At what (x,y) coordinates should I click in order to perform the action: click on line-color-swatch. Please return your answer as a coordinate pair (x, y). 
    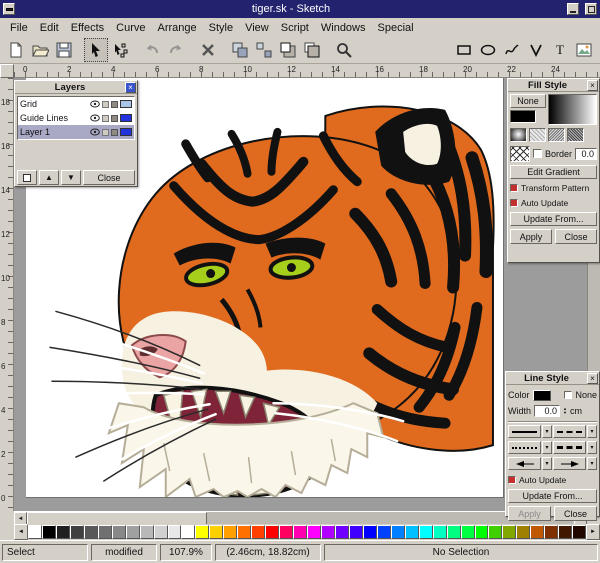
    Looking at the image, I should click on (541, 395).